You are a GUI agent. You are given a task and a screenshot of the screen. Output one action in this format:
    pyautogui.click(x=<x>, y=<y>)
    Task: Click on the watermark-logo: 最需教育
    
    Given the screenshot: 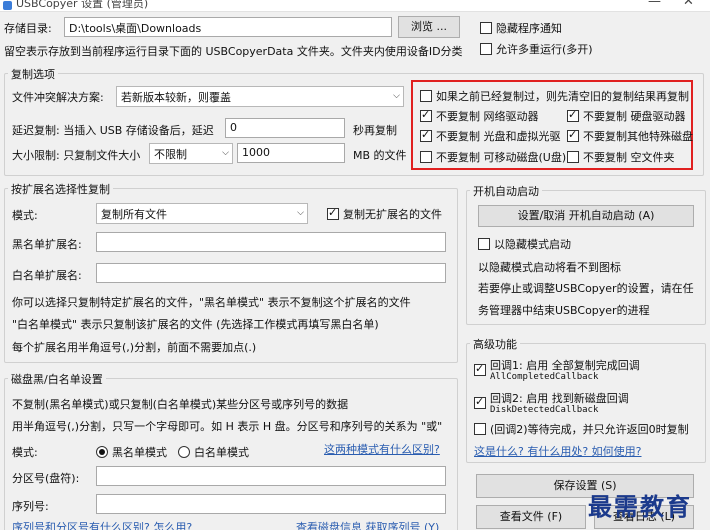 What is the action you would take?
    pyautogui.click(x=640, y=506)
    